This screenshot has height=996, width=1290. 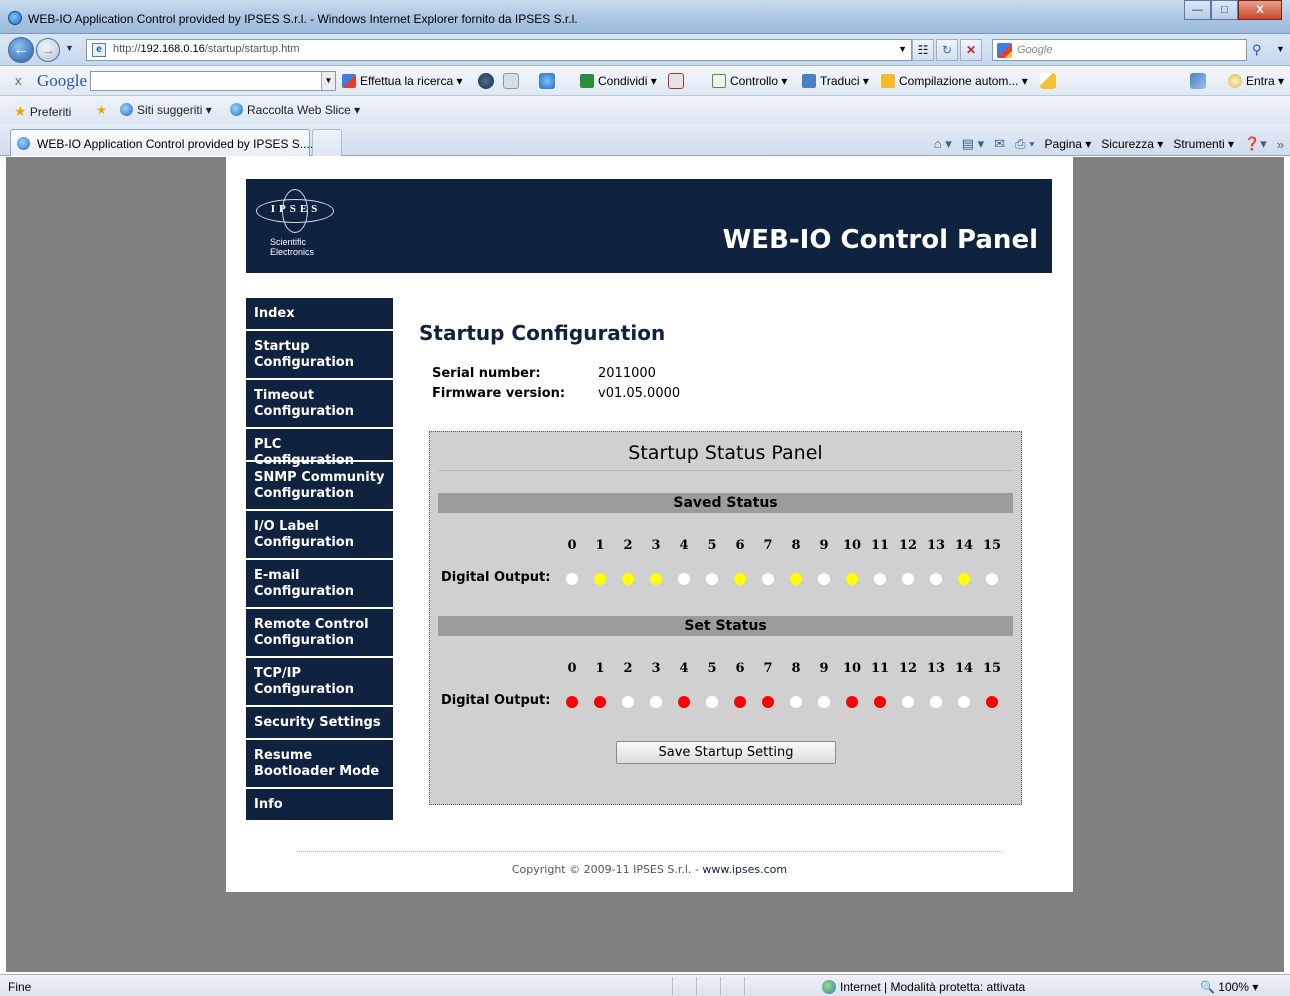 I want to click on sidebar-item-tcpip-configuration: TCP/IP Configuration, so click(x=319, y=681).